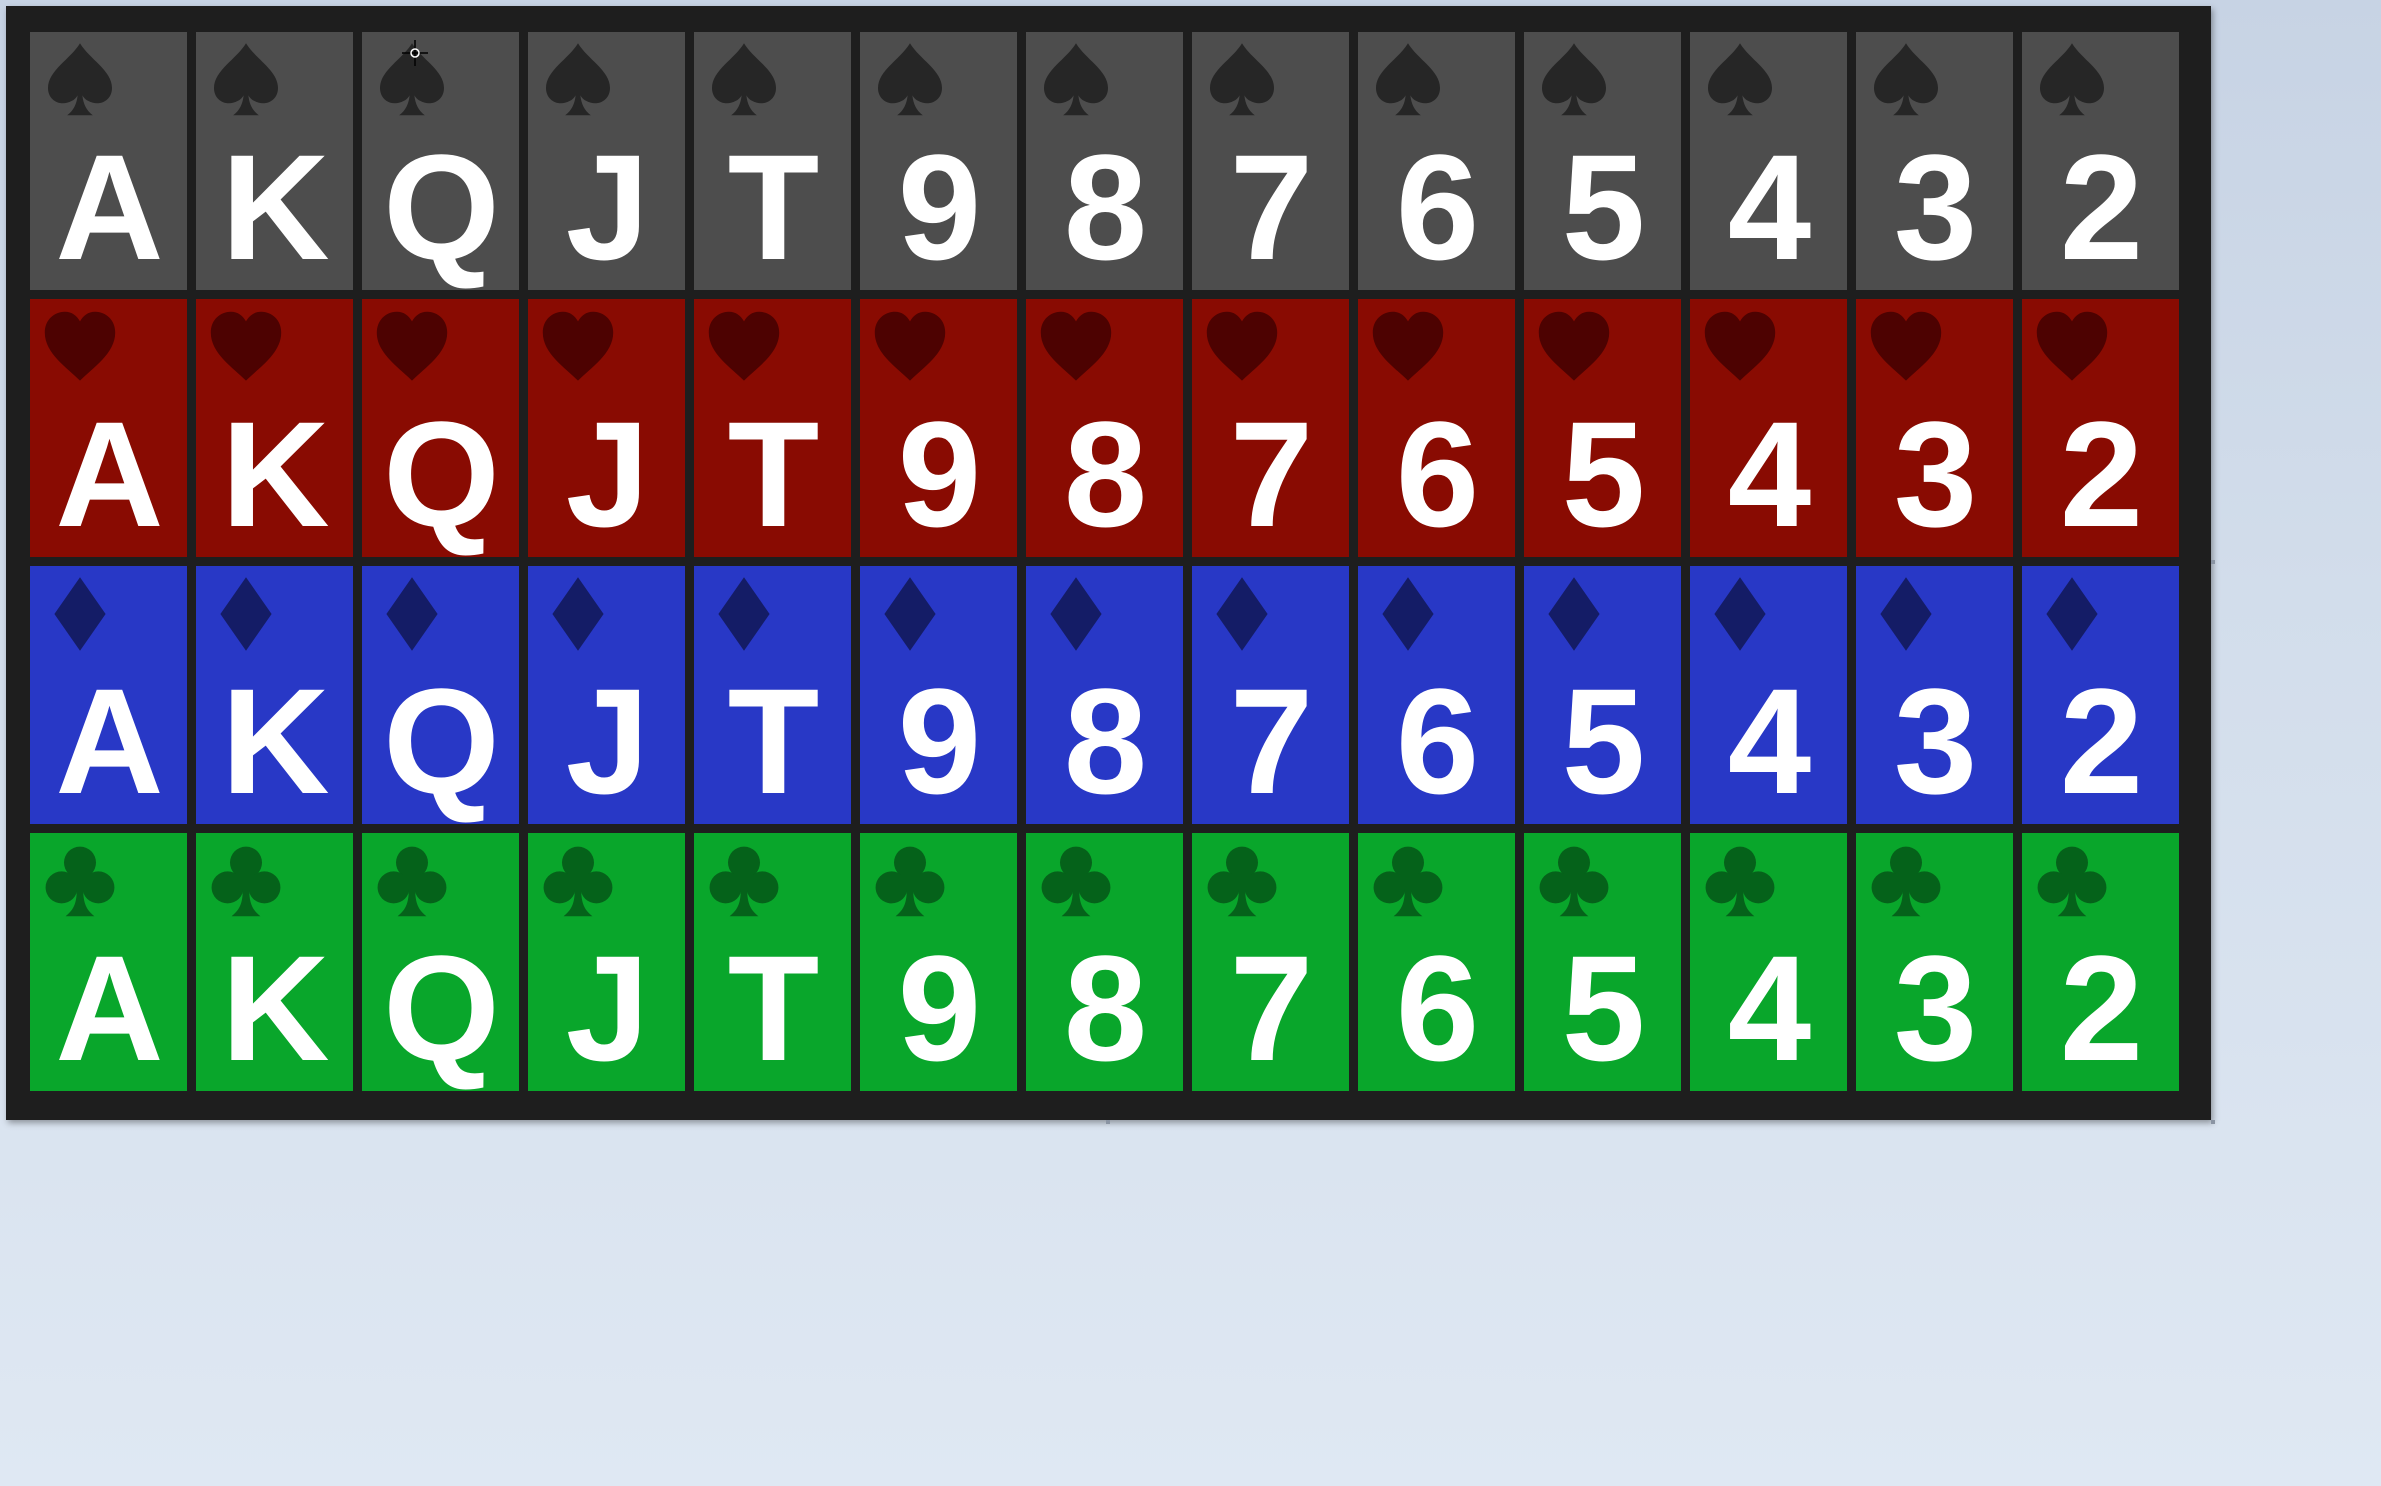 The image size is (2381, 1486). Describe the element at coordinates (1934, 161) in the screenshot. I see `card-3-spades: 3` at that location.